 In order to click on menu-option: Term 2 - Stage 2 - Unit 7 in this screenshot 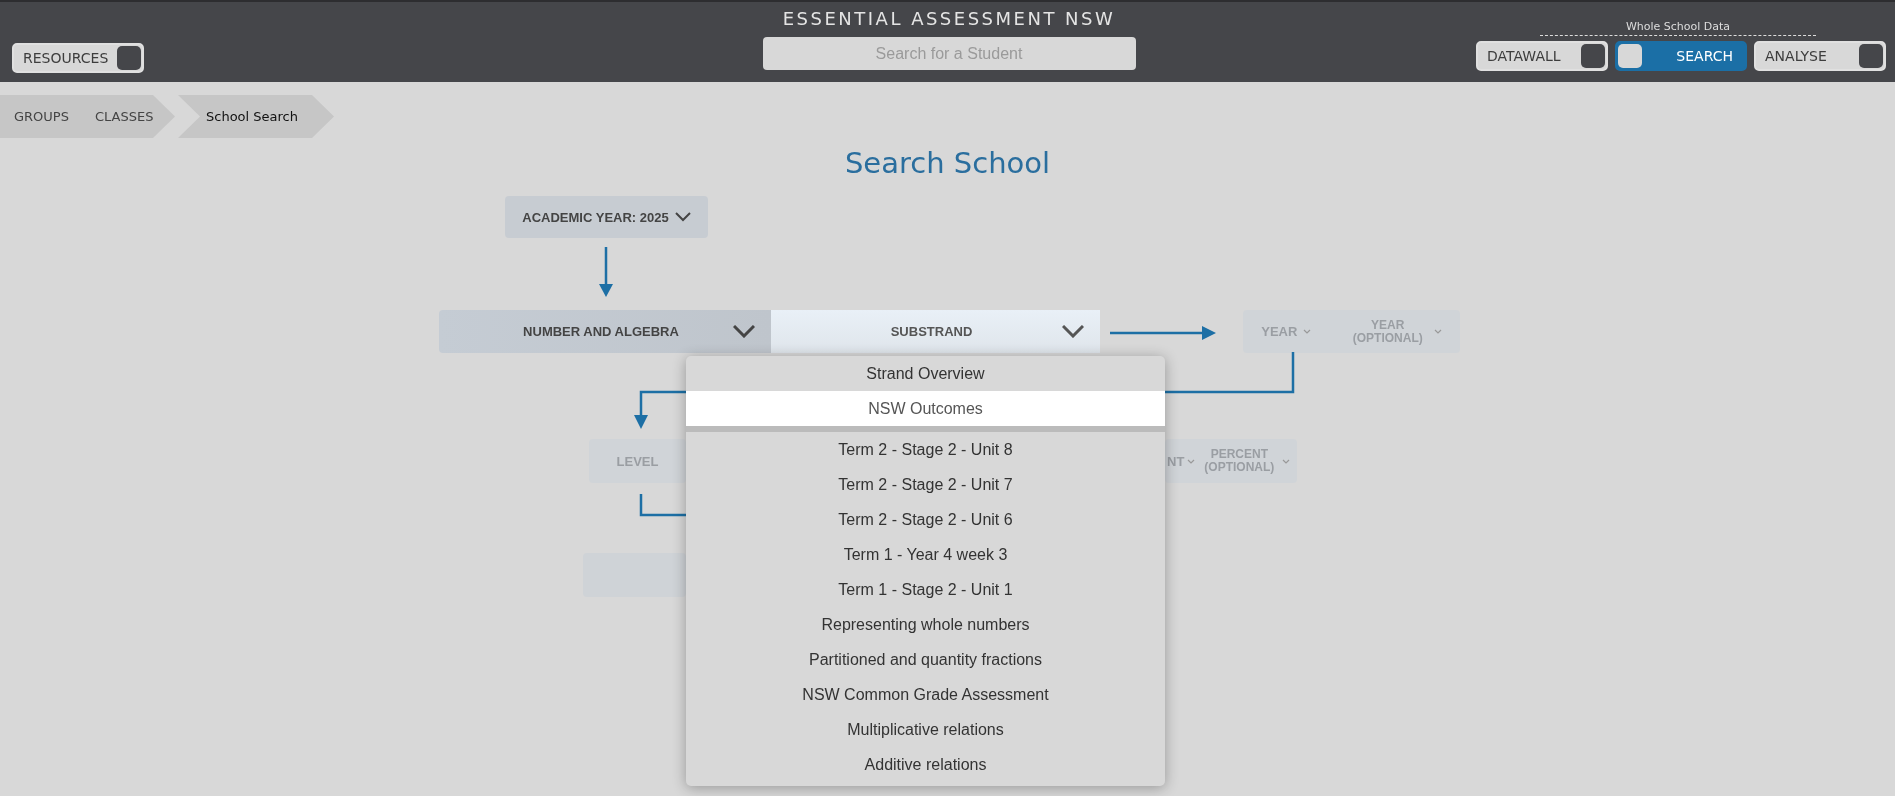, I will do `click(925, 484)`.